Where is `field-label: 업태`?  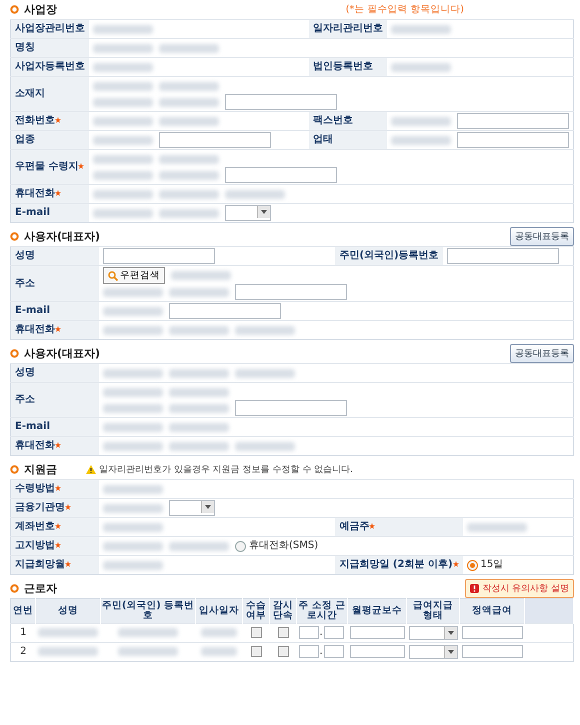 field-label: 업태 is located at coordinates (323, 139).